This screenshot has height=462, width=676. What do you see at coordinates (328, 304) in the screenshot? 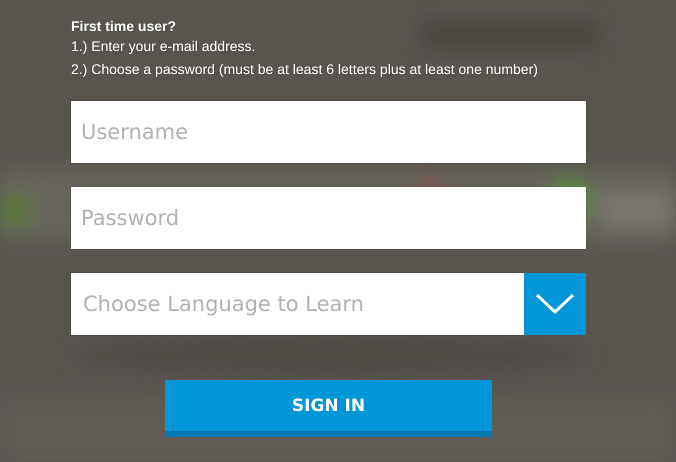
I see `language-dropdown: Choose Language to Learn` at bounding box center [328, 304].